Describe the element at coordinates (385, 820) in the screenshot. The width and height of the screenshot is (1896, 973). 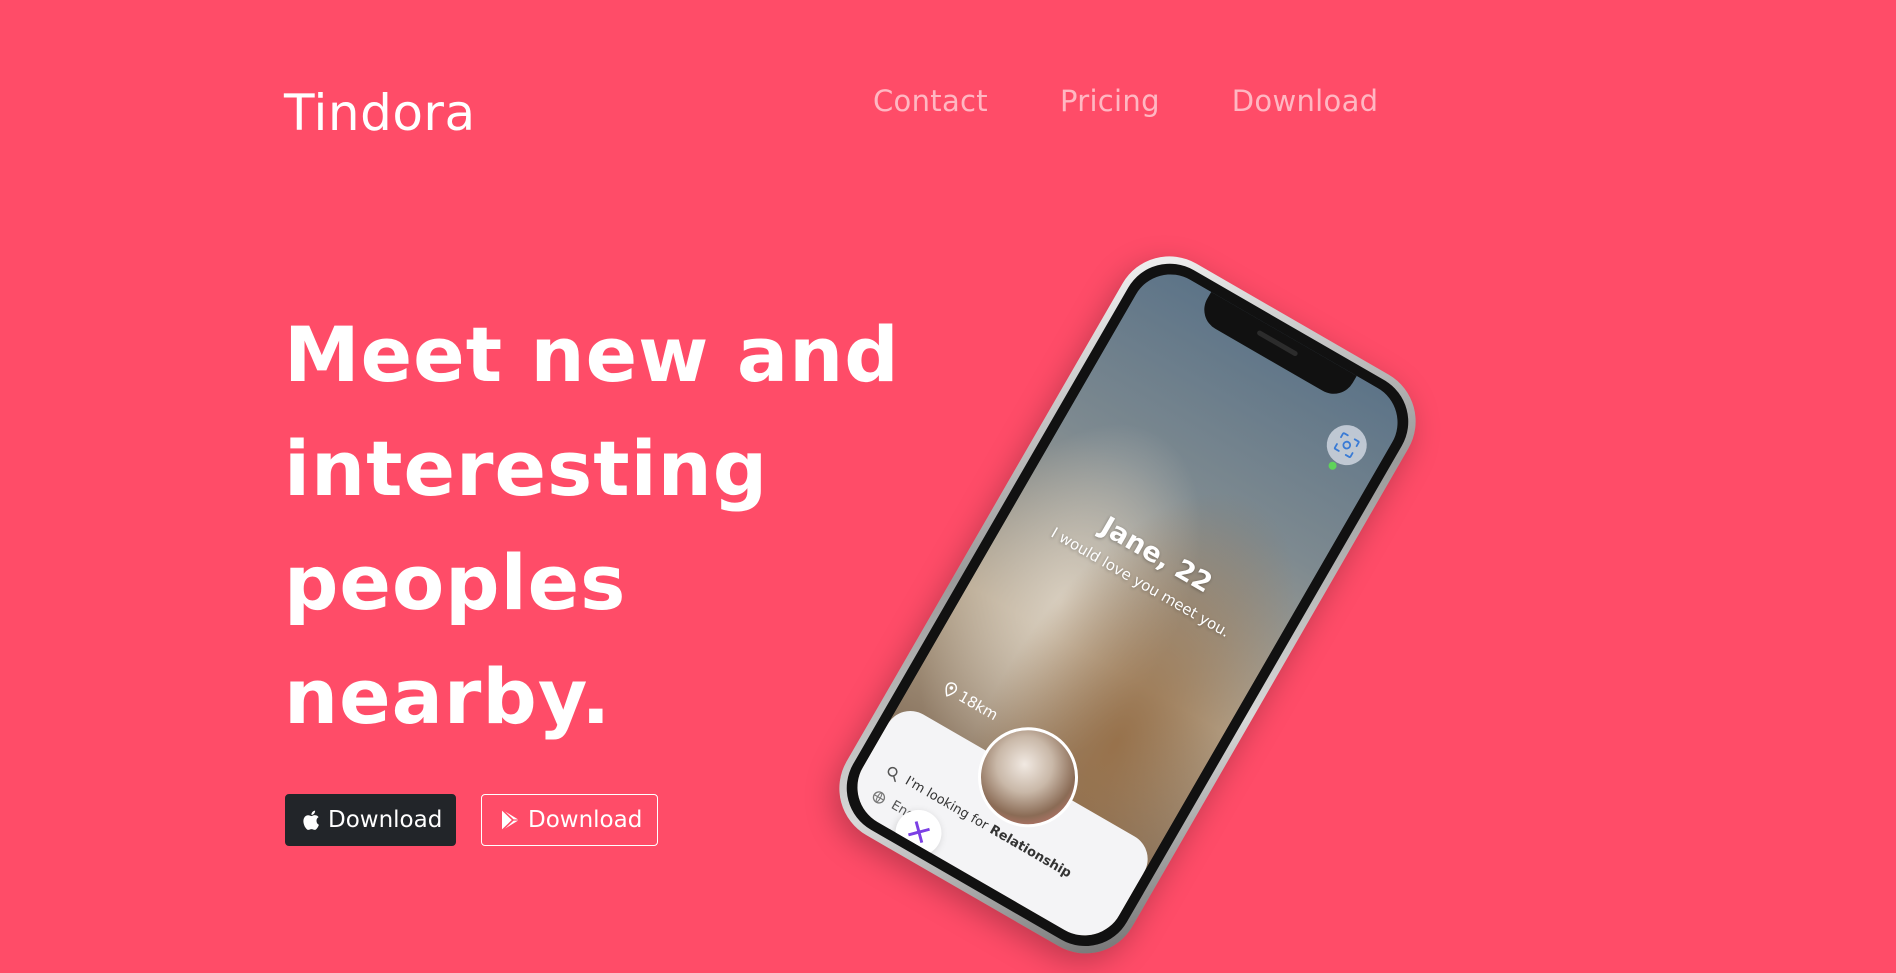
I see `app-store-download-label: Download` at that location.